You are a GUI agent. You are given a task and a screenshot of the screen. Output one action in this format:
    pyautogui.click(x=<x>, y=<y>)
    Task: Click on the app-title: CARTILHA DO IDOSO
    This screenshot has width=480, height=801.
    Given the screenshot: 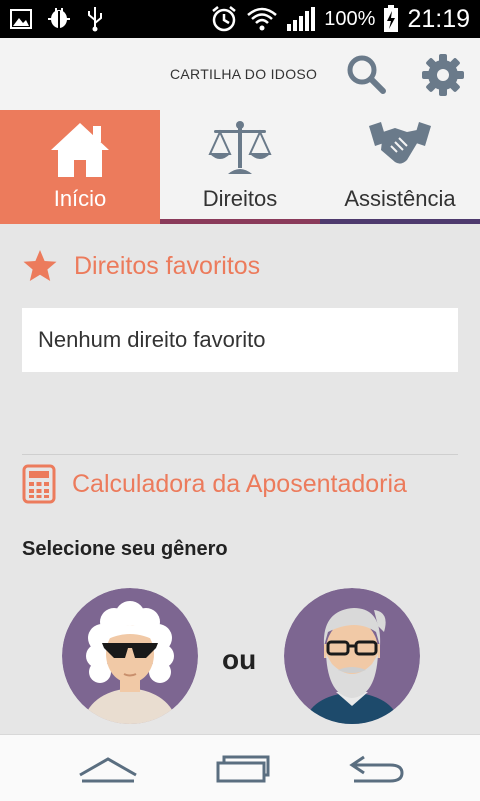 What is the action you would take?
    pyautogui.click(x=244, y=74)
    